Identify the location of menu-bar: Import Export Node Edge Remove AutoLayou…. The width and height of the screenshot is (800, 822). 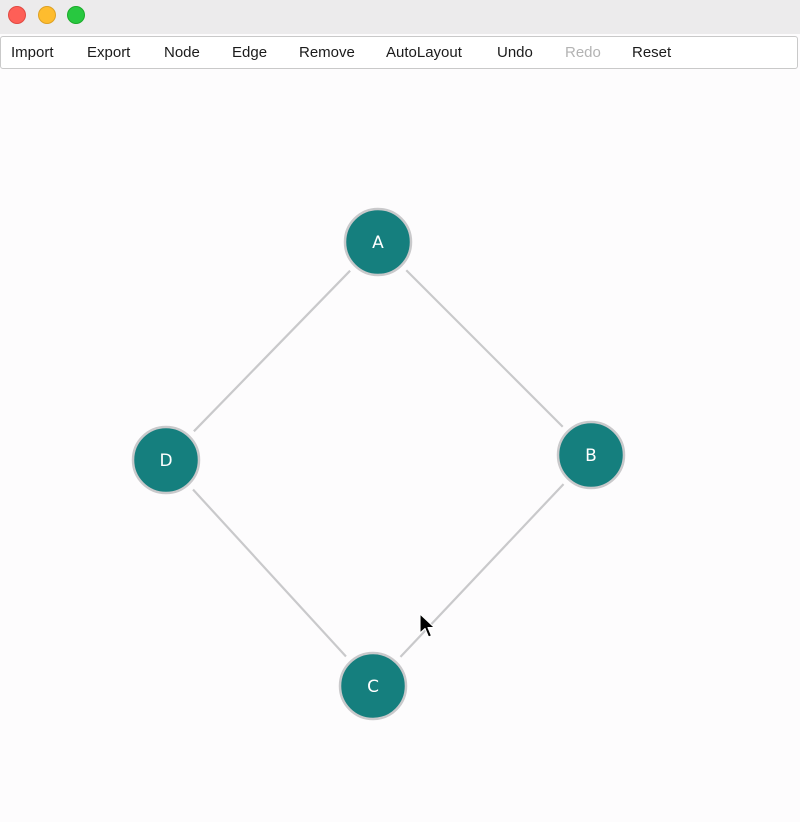
(399, 52).